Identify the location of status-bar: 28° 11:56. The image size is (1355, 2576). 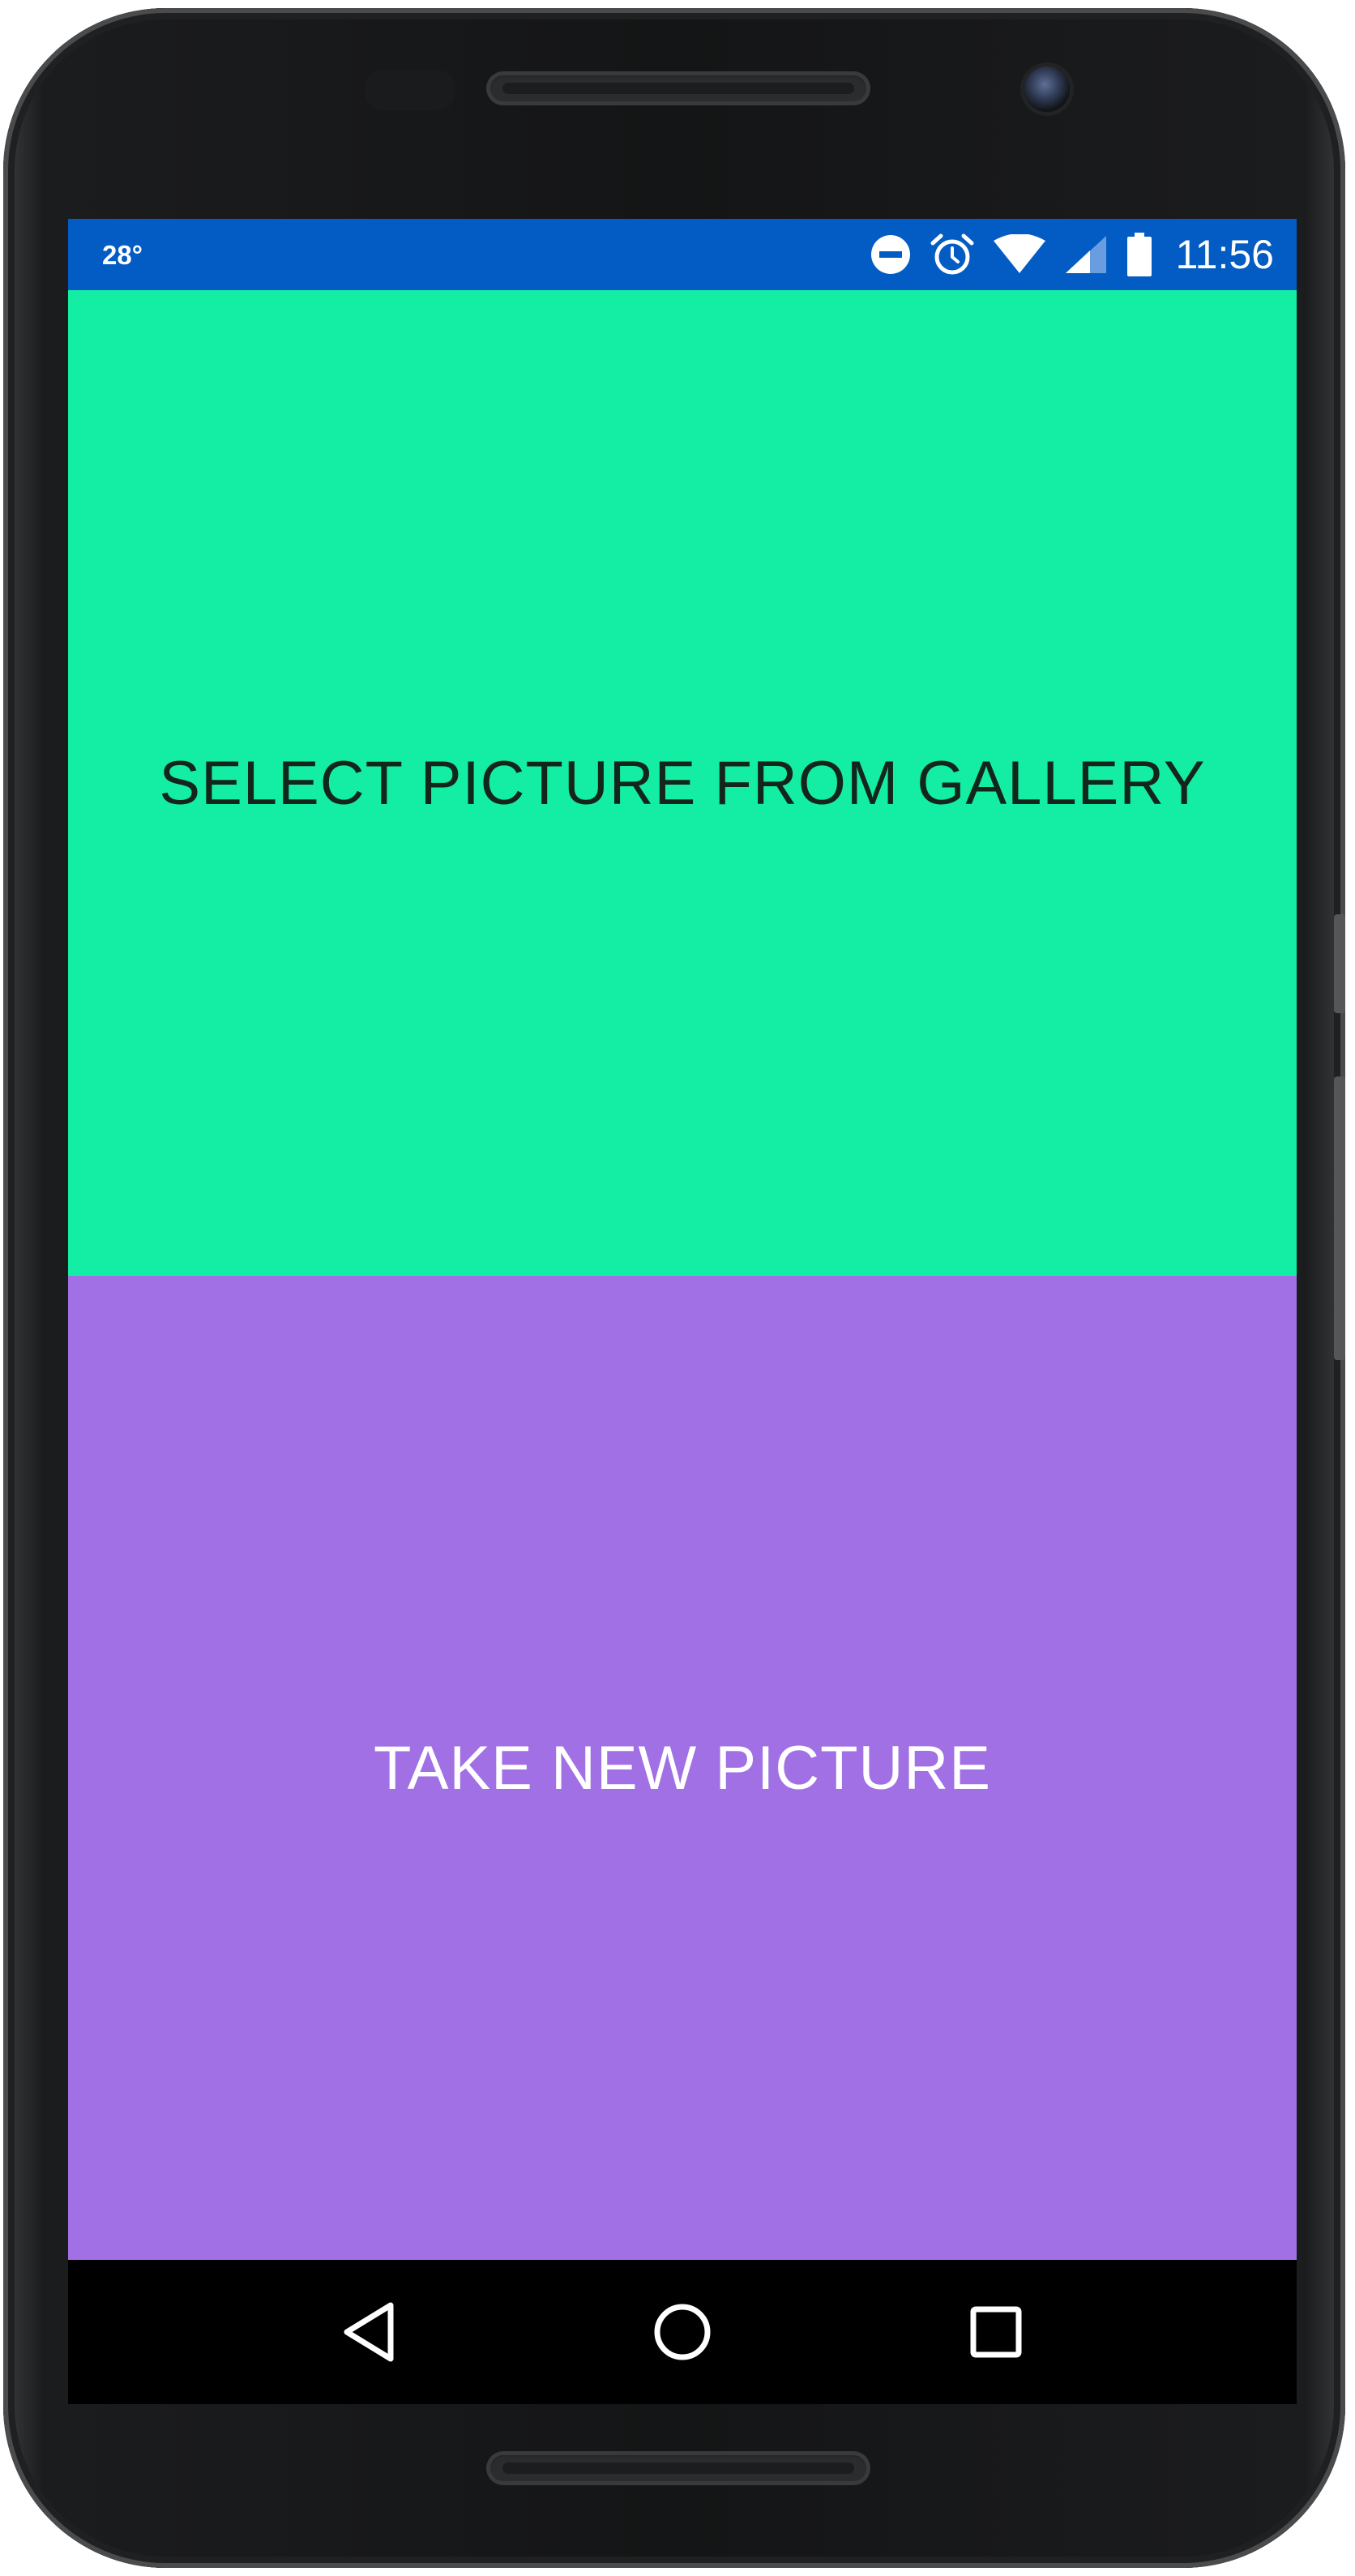
(682, 254).